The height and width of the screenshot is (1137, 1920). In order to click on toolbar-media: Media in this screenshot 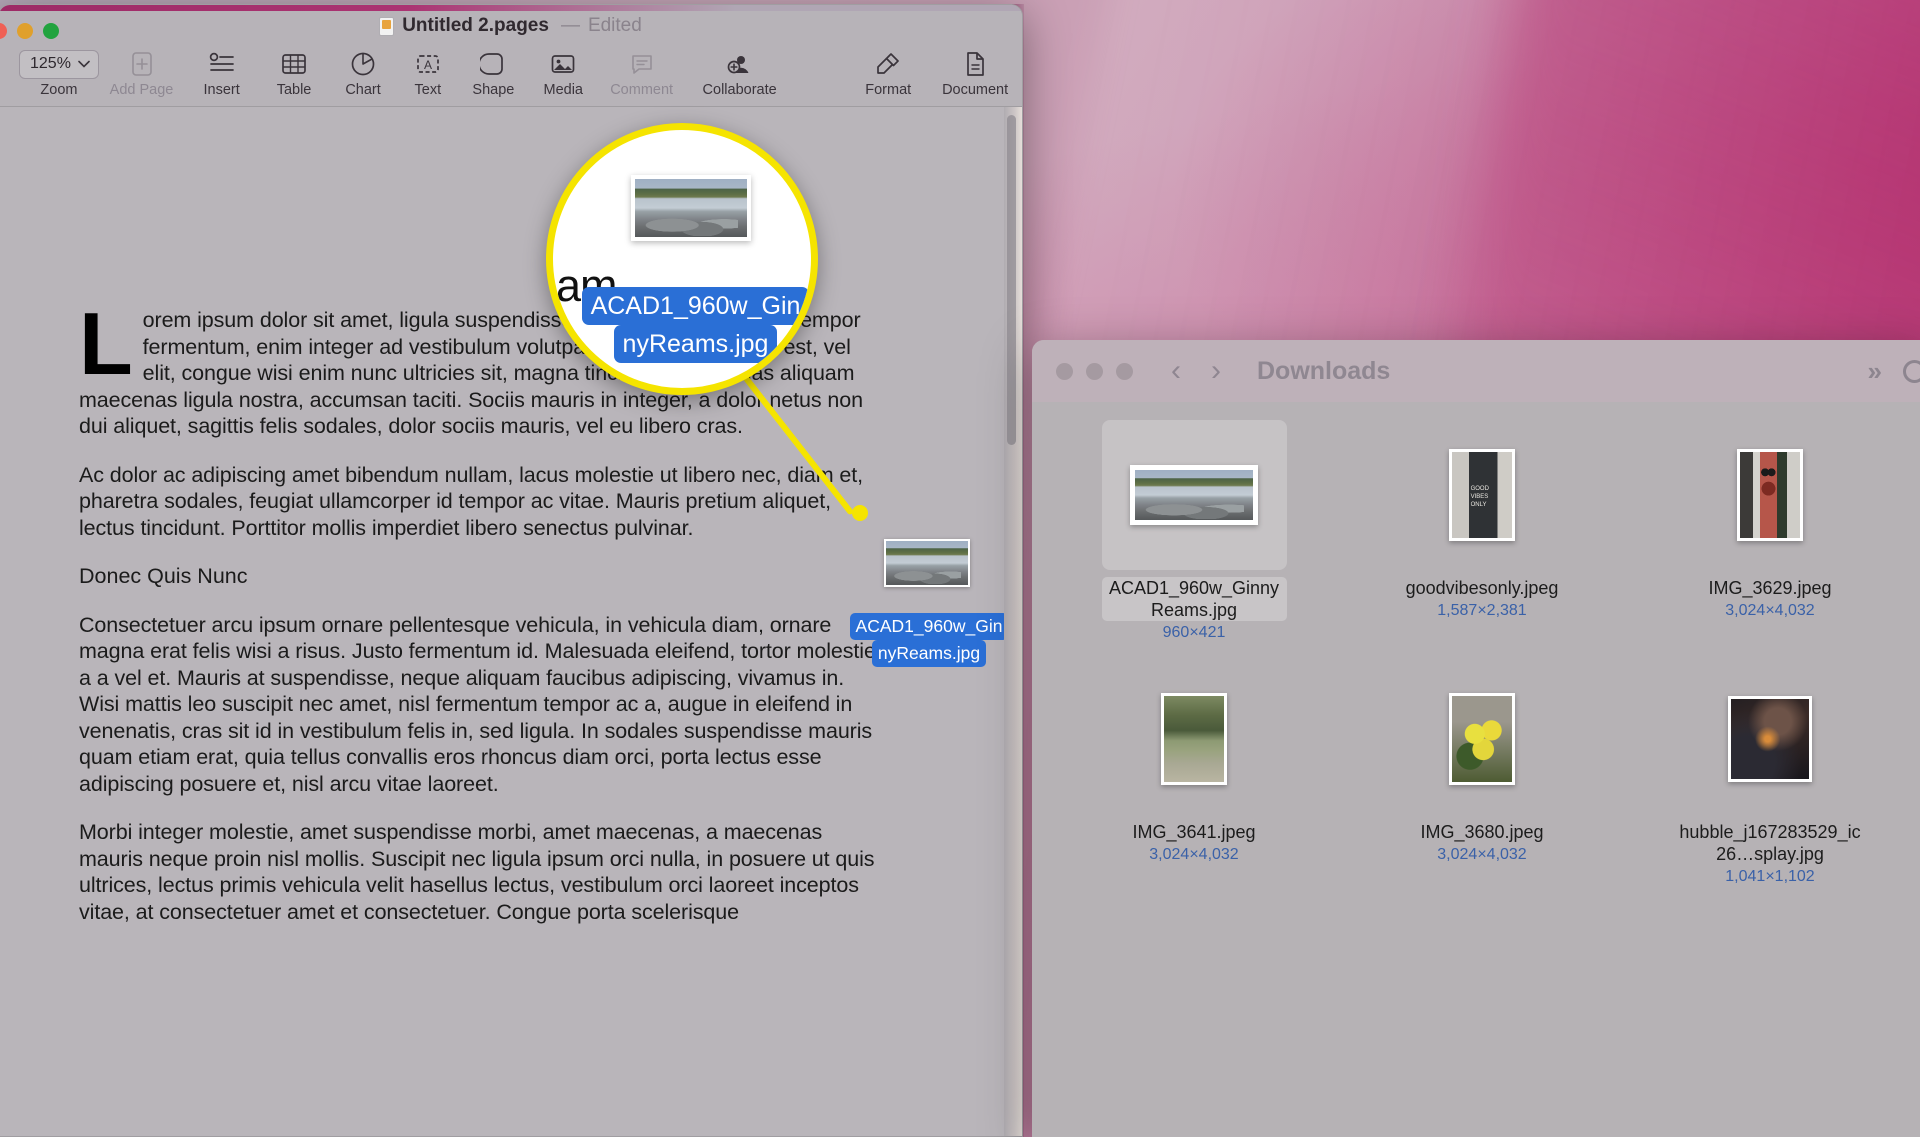, I will do `click(563, 69)`.